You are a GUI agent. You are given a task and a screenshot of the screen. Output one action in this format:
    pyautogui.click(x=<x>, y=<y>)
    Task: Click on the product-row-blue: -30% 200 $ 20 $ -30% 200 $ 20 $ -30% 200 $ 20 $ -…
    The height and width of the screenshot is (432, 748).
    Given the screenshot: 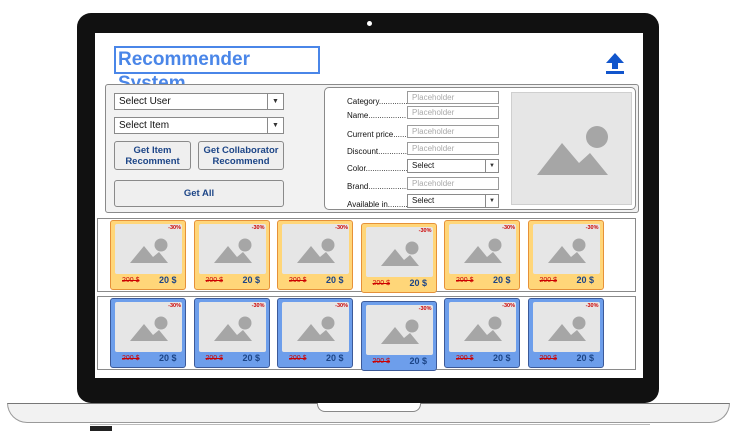 What is the action you would take?
    pyautogui.click(x=366, y=333)
    